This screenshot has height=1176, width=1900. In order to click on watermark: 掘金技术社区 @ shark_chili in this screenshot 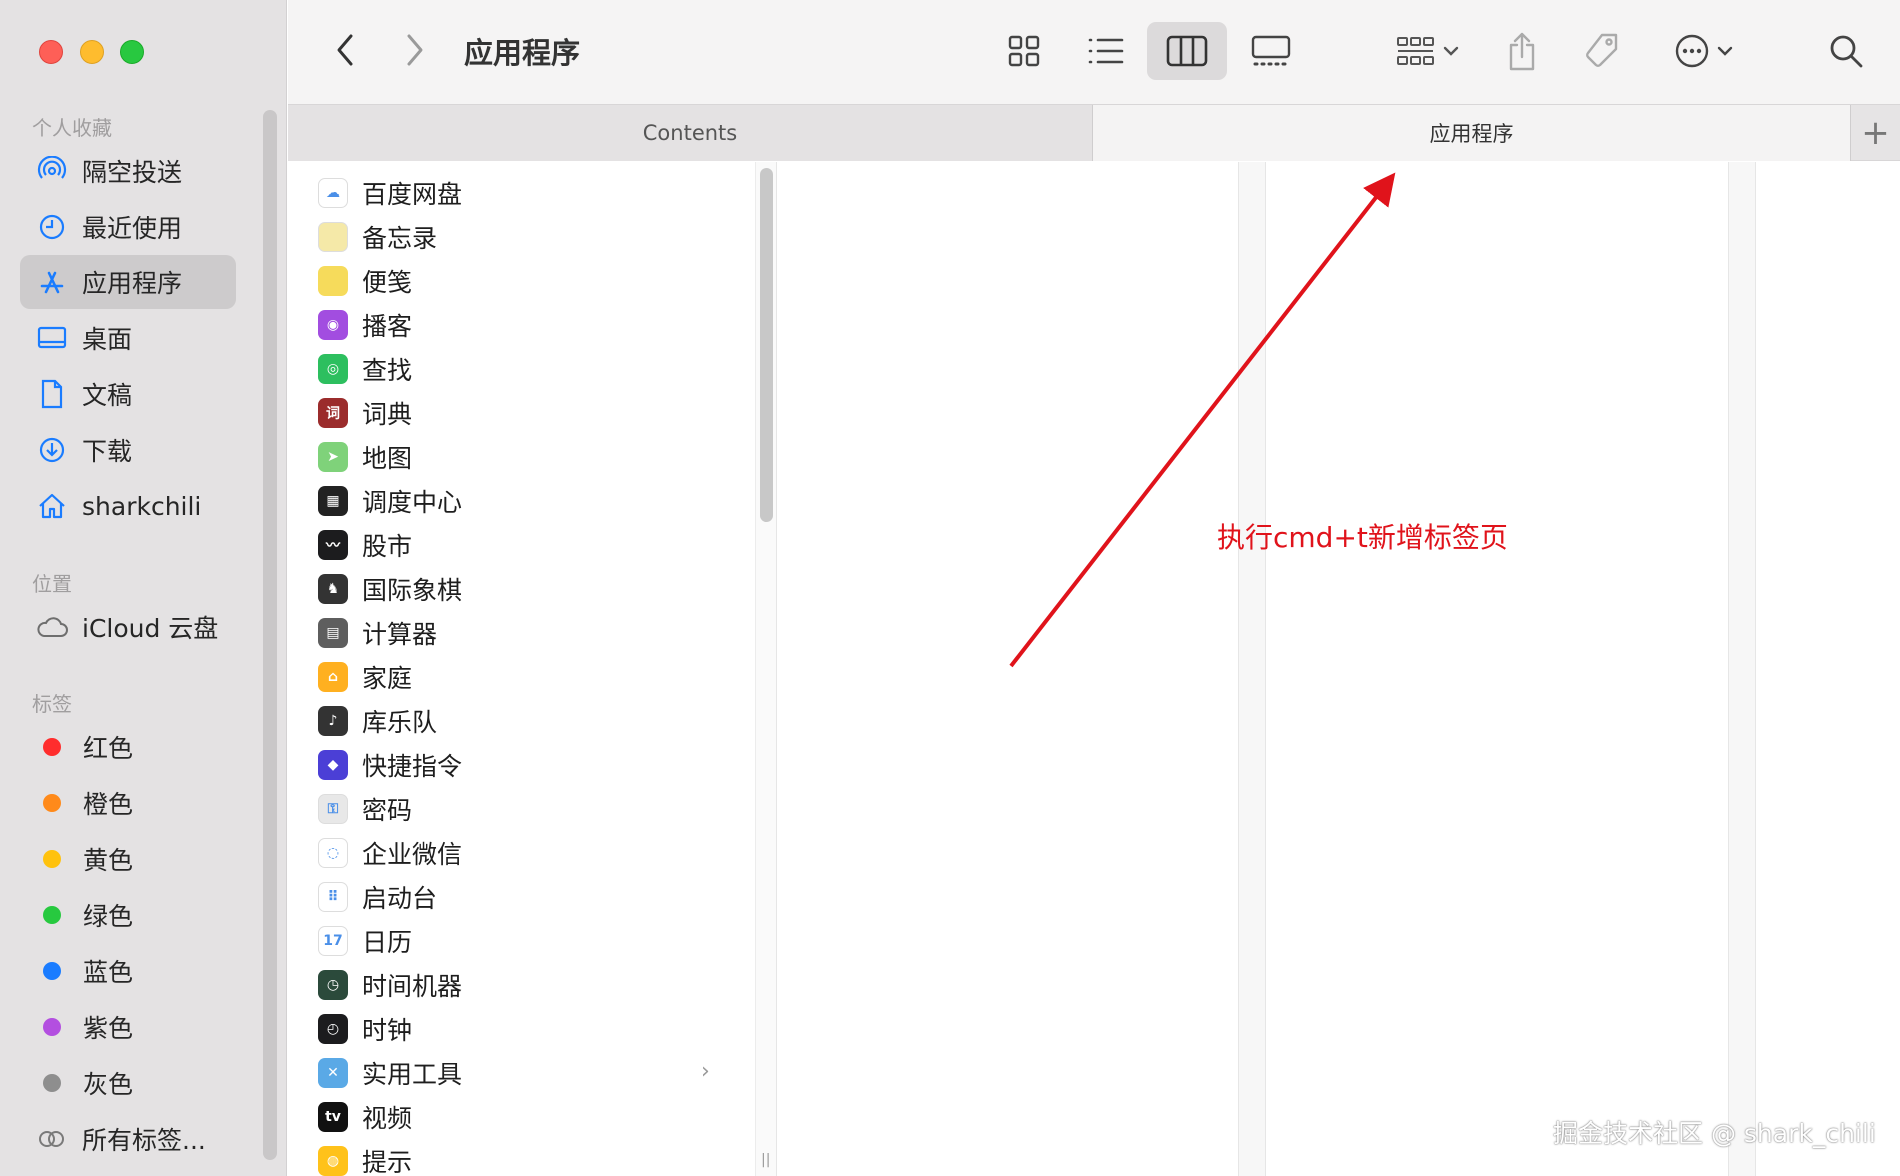, I will do `click(1714, 1133)`.